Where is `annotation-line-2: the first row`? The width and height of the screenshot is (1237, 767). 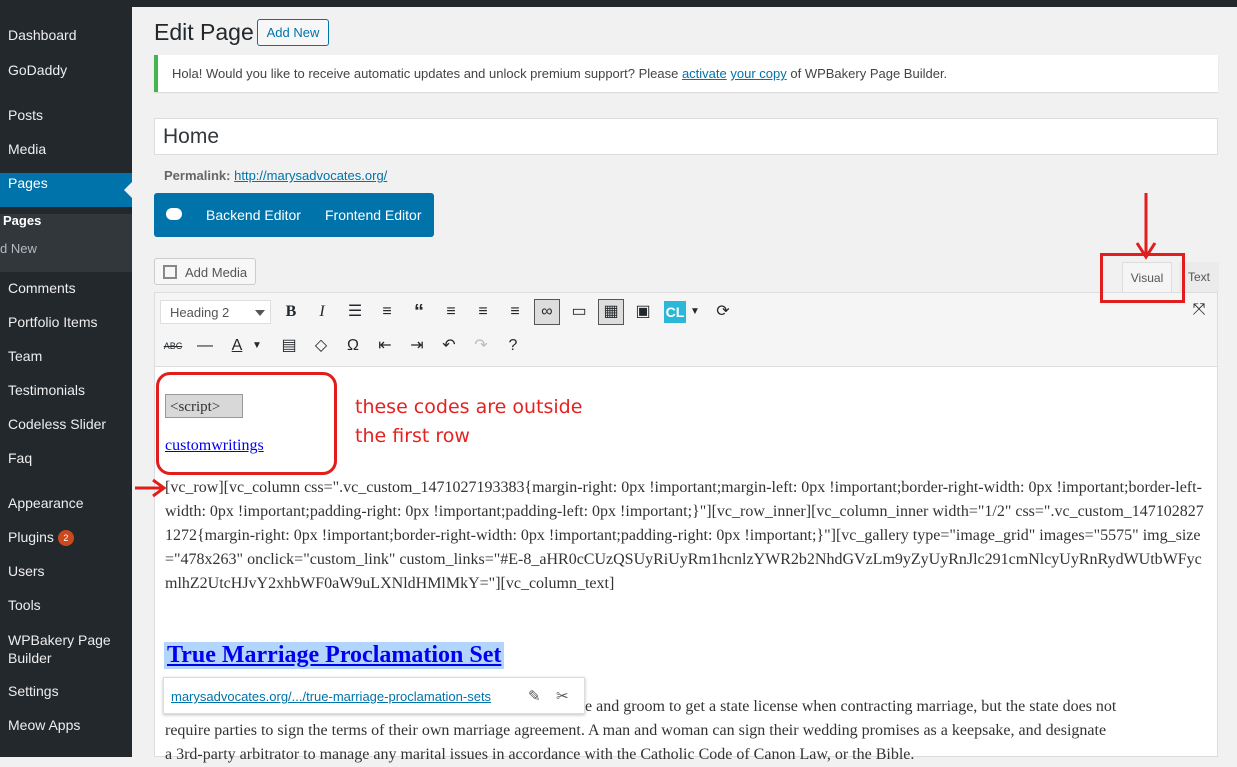 annotation-line-2: the first row is located at coordinates (412, 436).